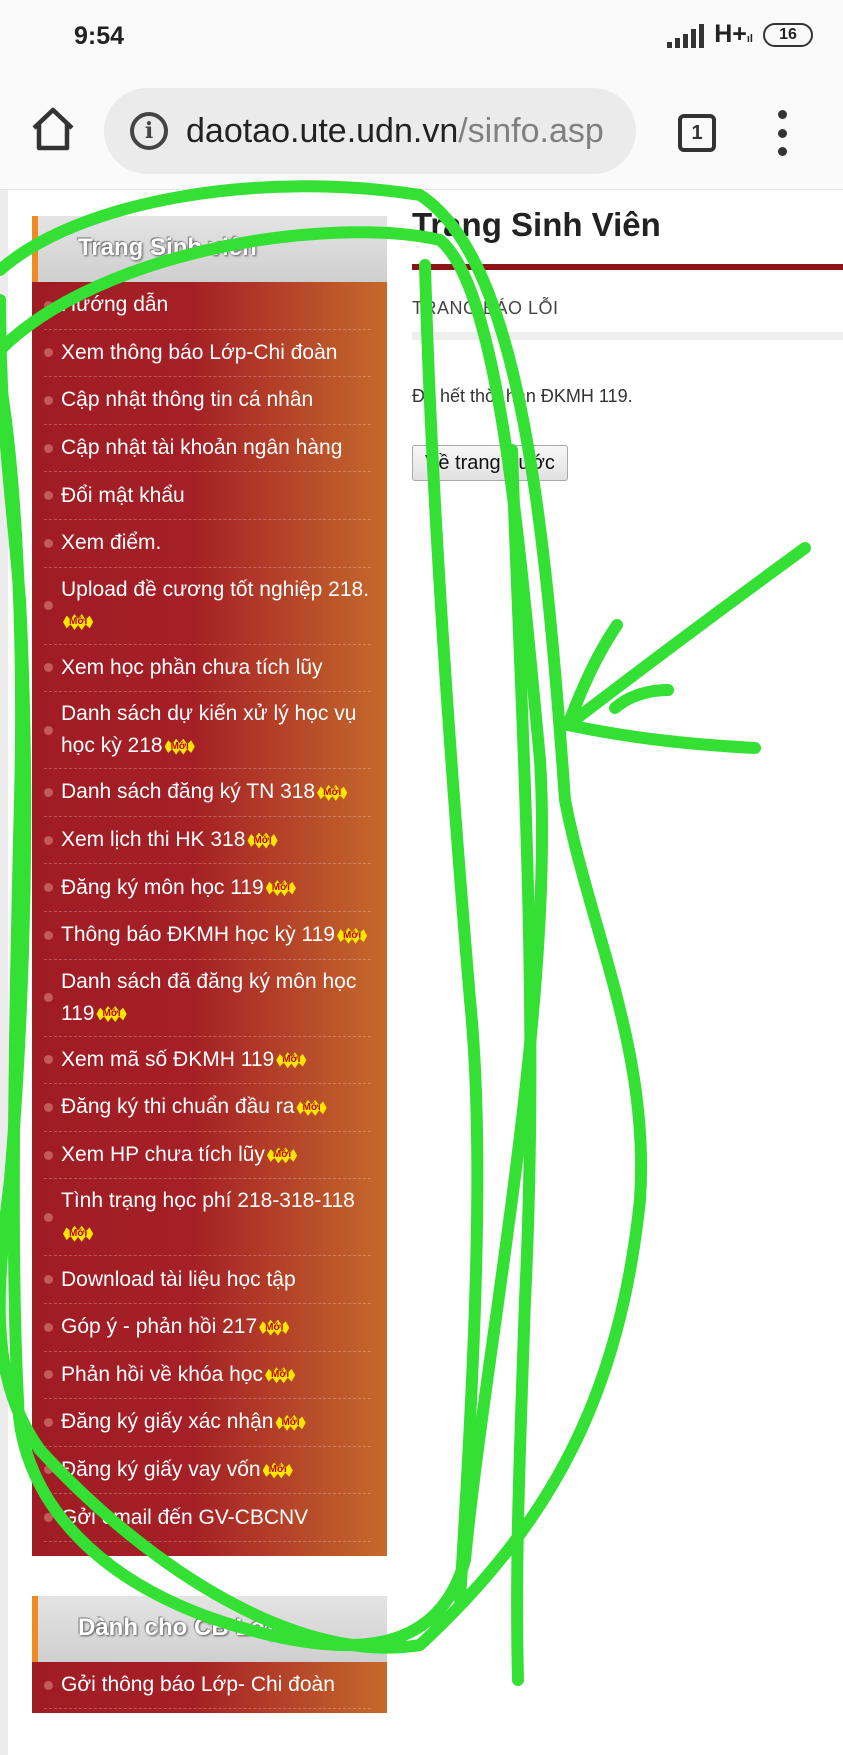 The image size is (843, 1755). What do you see at coordinates (192, 668) in the screenshot?
I see `sidebar-menu-label: Xem học phần chưa tích lũy` at bounding box center [192, 668].